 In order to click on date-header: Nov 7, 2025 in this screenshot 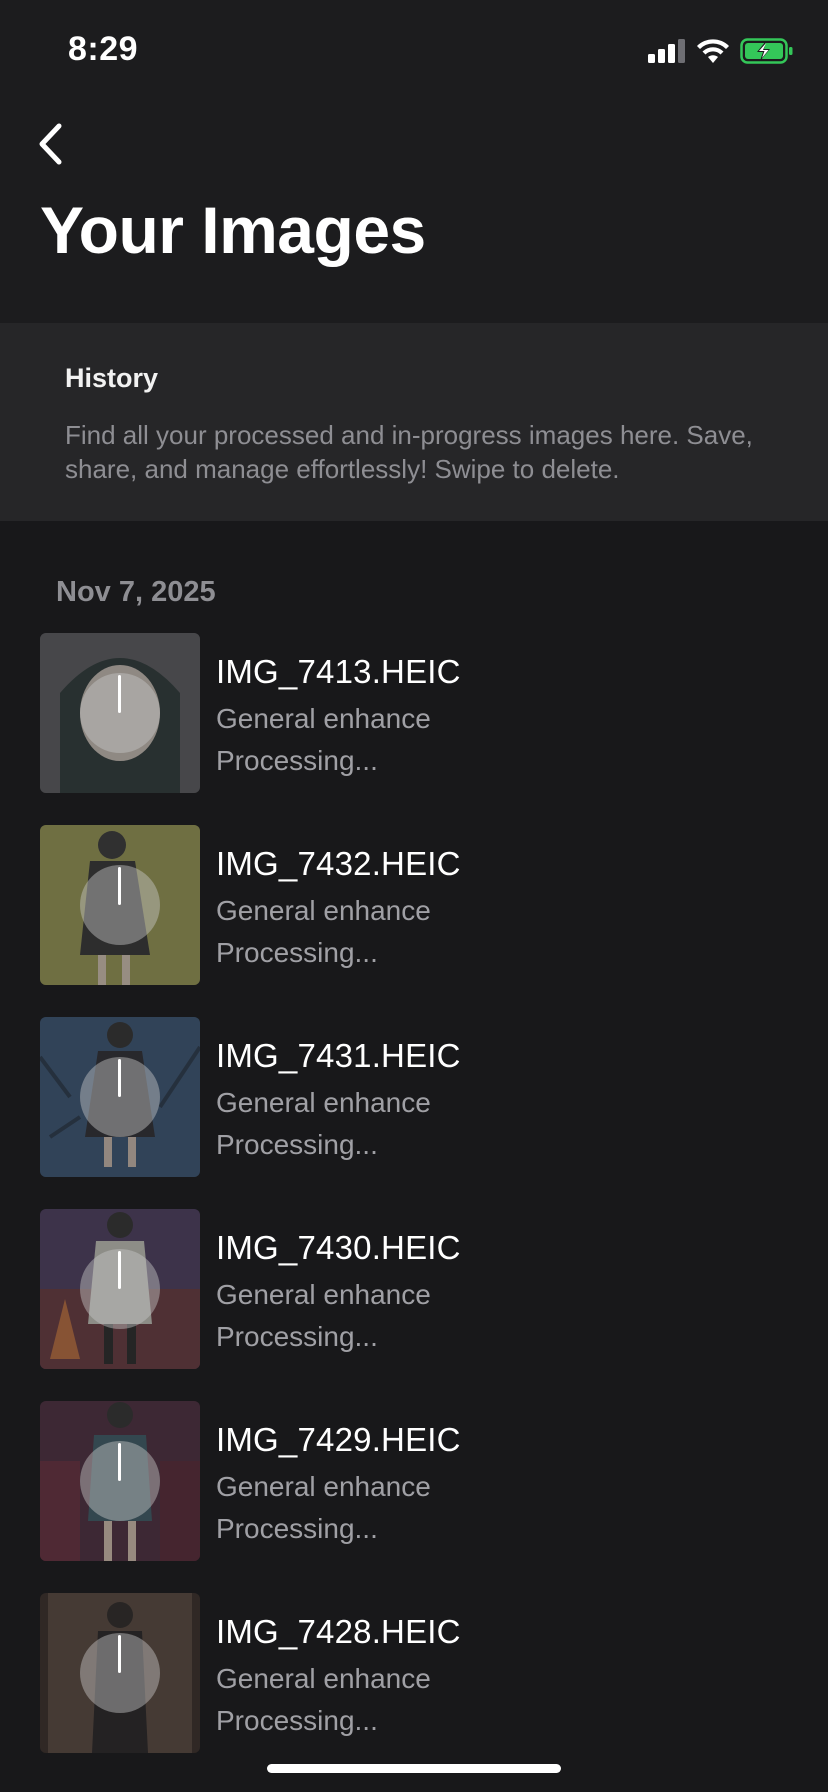, I will do `click(136, 592)`.